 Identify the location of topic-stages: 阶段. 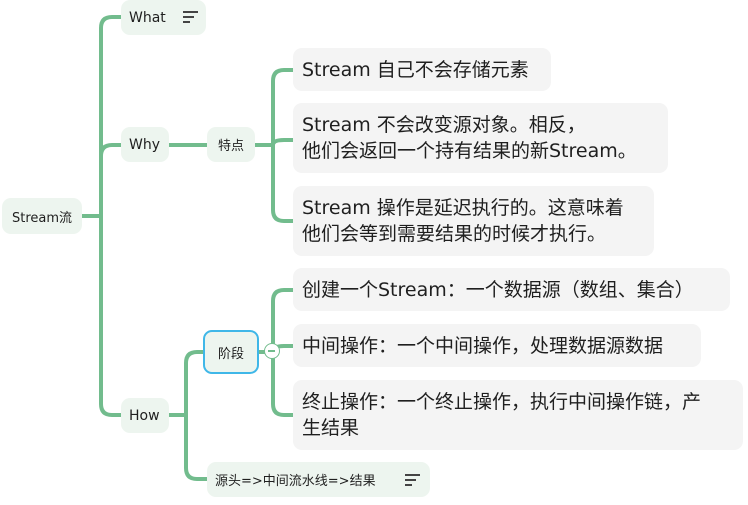
(231, 352).